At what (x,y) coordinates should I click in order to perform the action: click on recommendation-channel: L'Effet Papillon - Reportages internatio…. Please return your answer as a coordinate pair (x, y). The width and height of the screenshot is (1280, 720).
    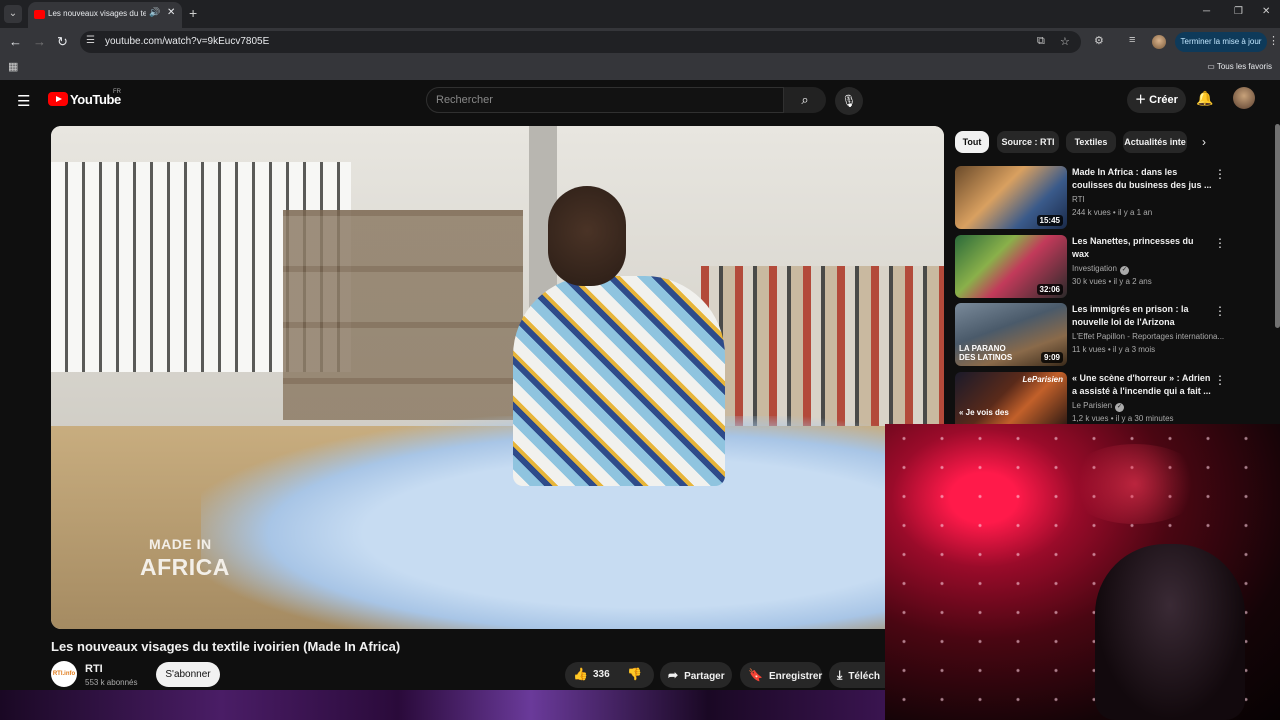
    Looking at the image, I should click on (1152, 336).